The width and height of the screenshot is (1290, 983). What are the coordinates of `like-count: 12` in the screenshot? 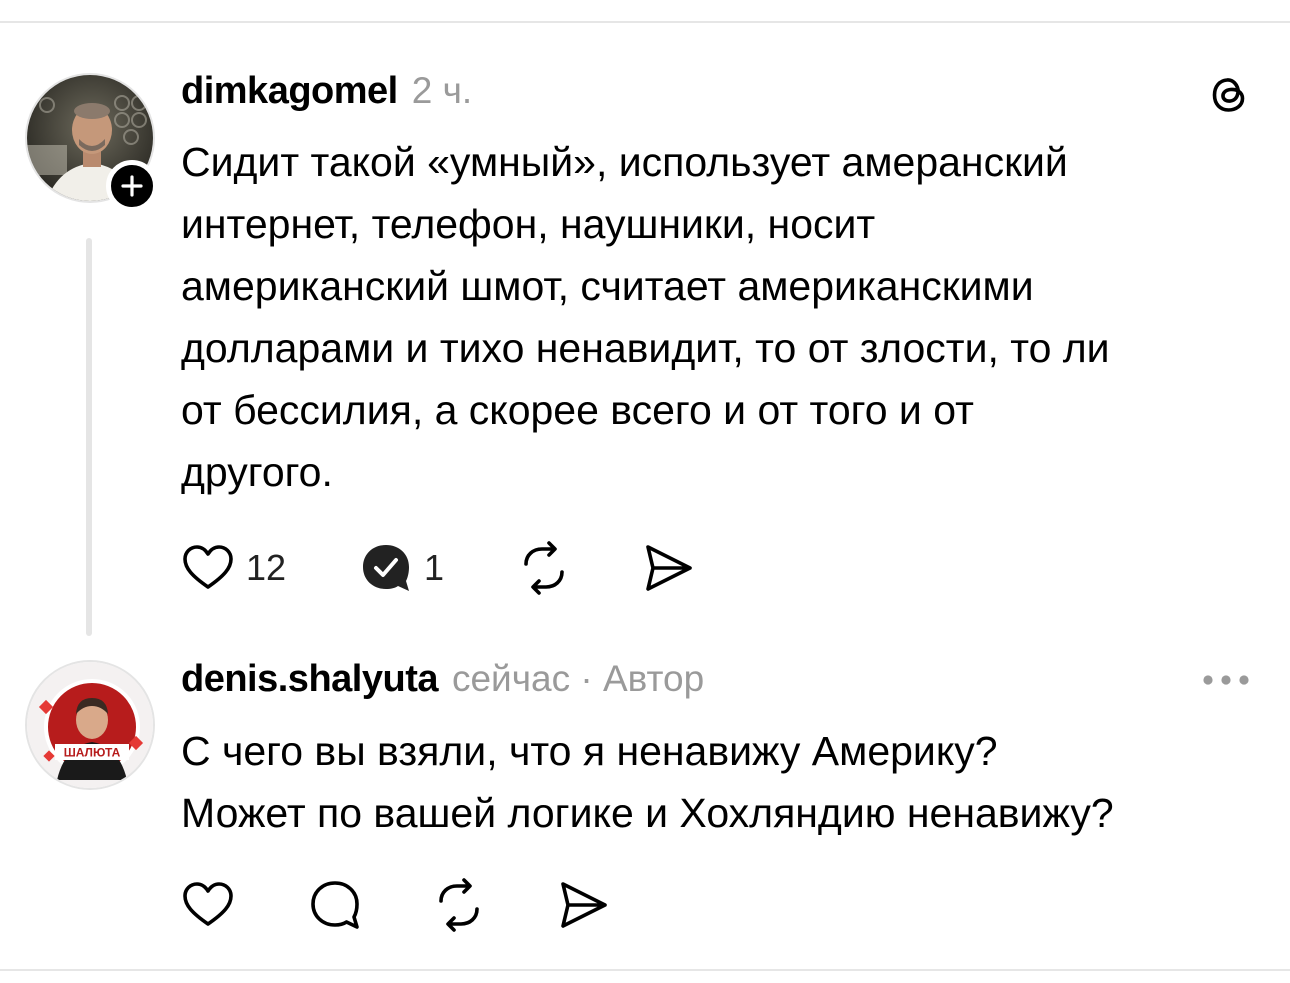 It's located at (266, 567).